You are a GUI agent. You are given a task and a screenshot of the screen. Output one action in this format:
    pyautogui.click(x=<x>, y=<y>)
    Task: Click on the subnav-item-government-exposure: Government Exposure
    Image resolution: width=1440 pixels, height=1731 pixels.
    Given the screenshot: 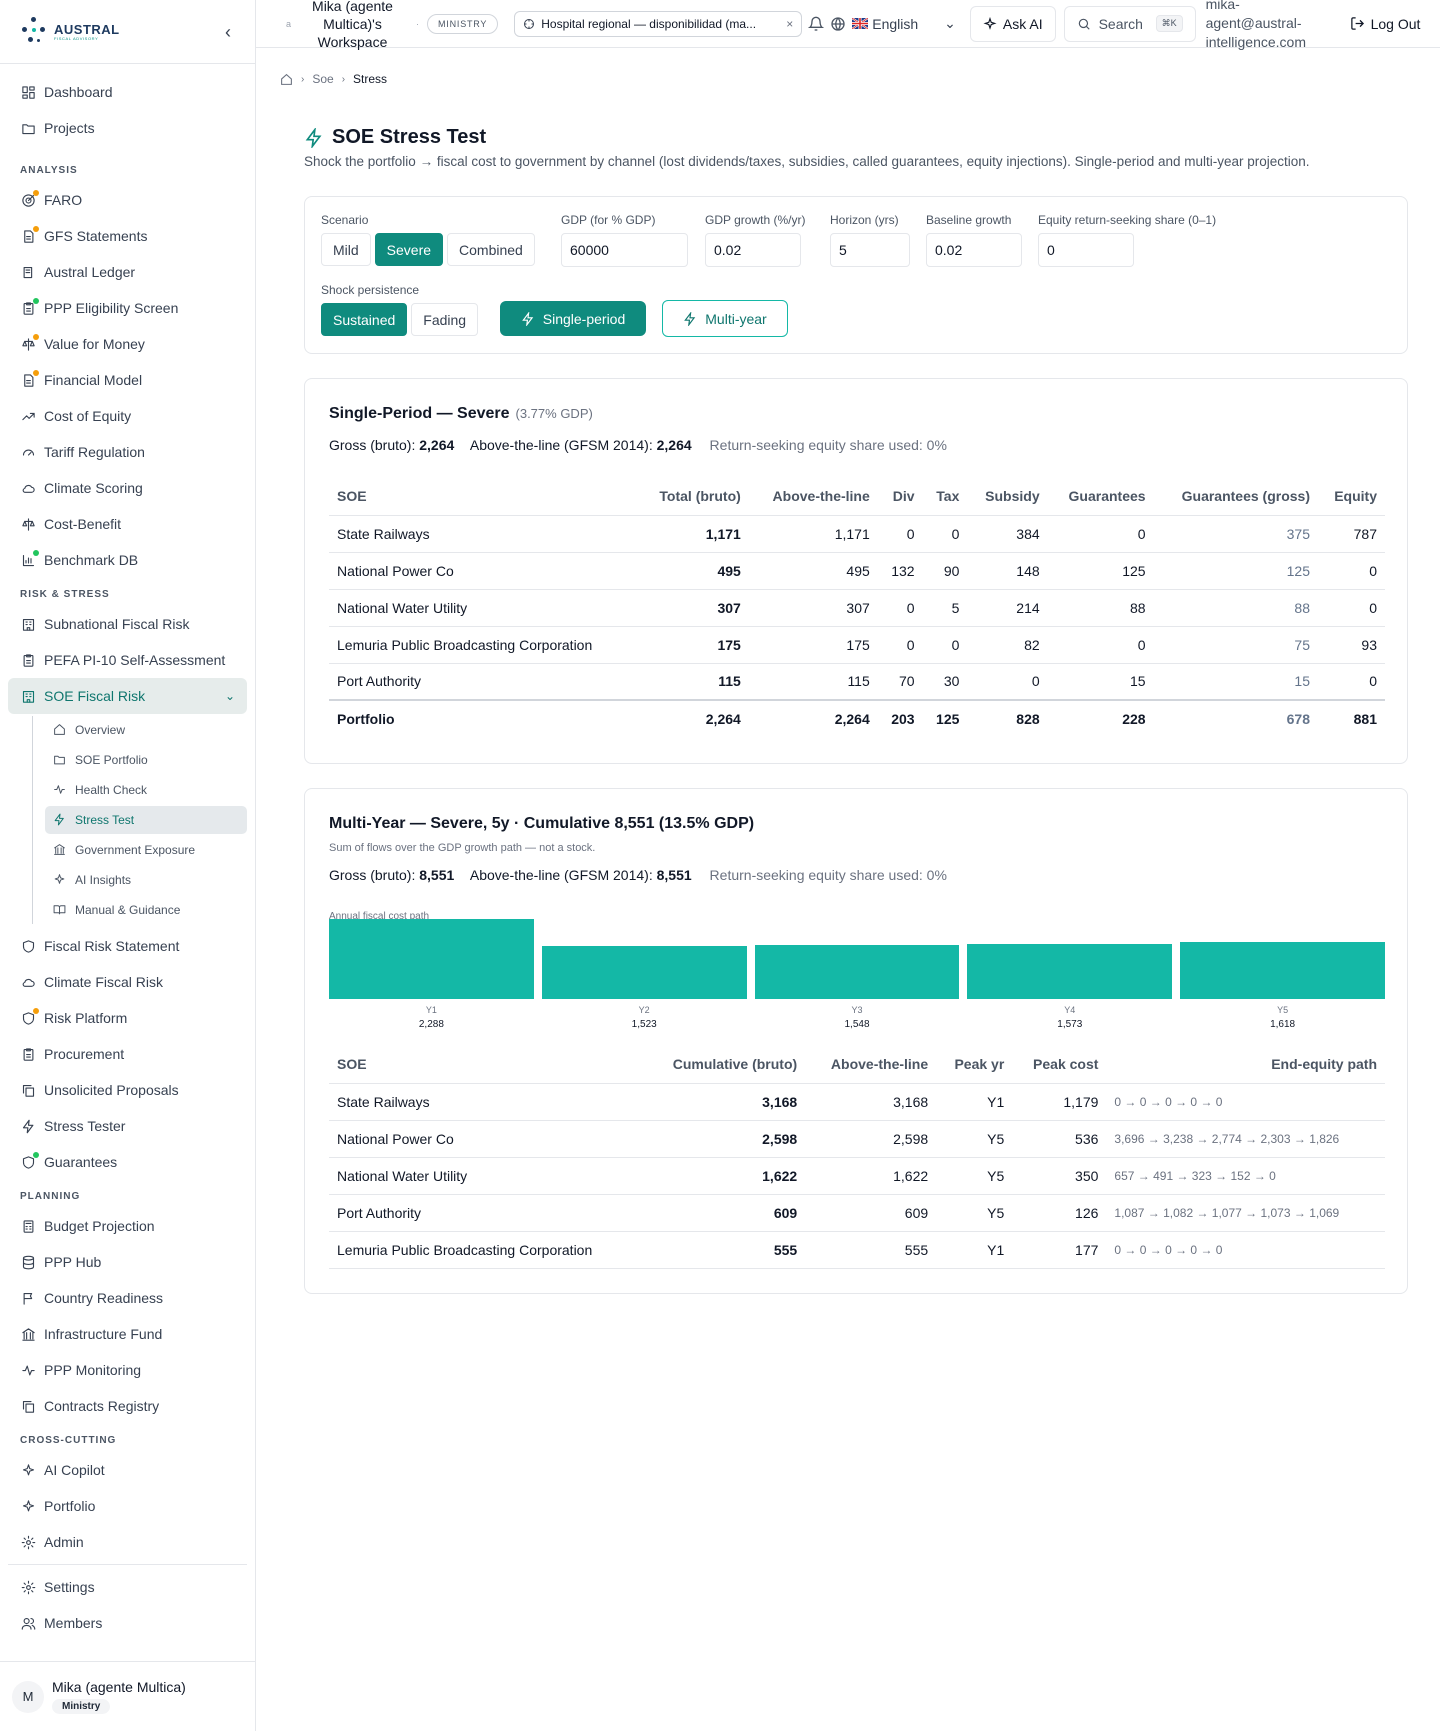 What is the action you would take?
    pyautogui.click(x=146, y=850)
    